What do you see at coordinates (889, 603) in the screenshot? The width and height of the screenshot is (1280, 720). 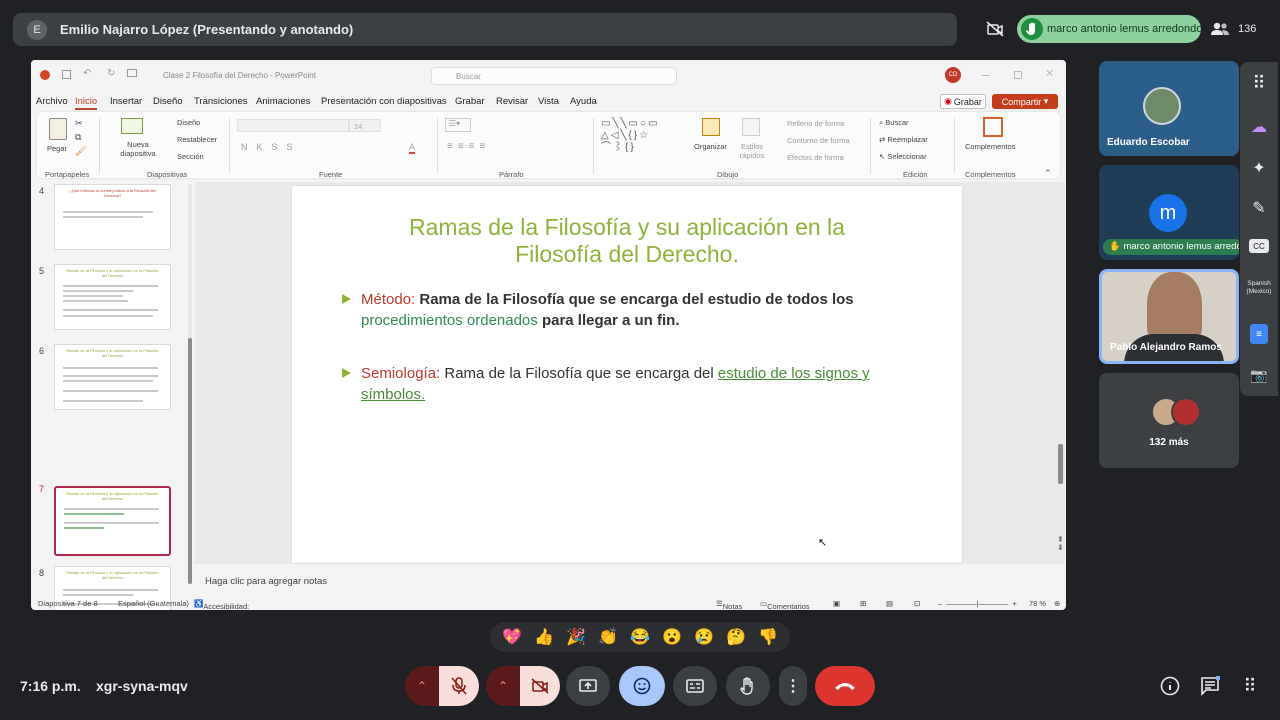 I see `reading-view-icon: ▤` at bounding box center [889, 603].